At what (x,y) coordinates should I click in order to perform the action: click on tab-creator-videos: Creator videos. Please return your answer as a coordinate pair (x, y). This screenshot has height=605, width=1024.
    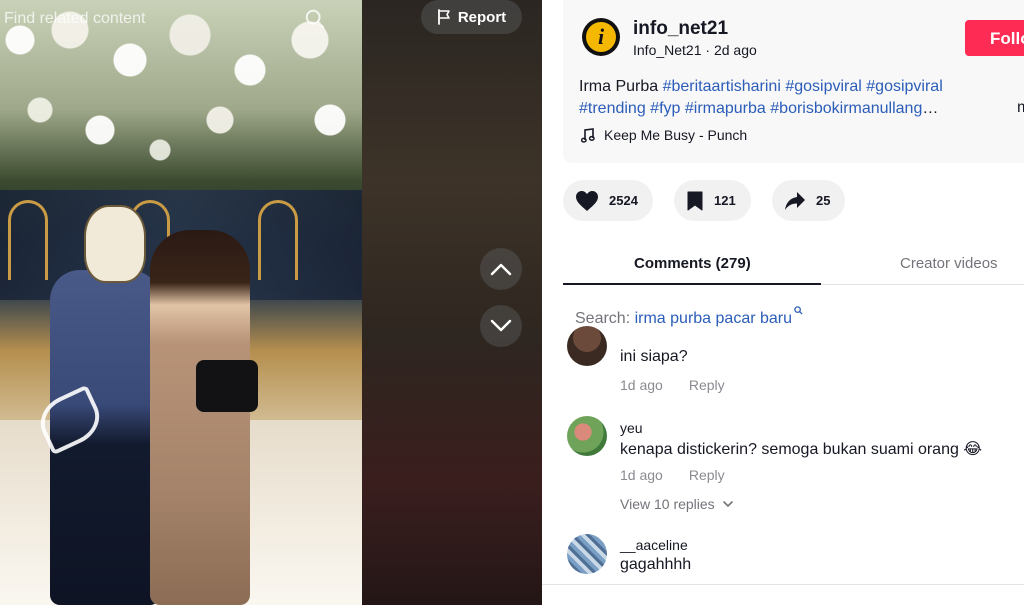
    Looking at the image, I should click on (949, 263).